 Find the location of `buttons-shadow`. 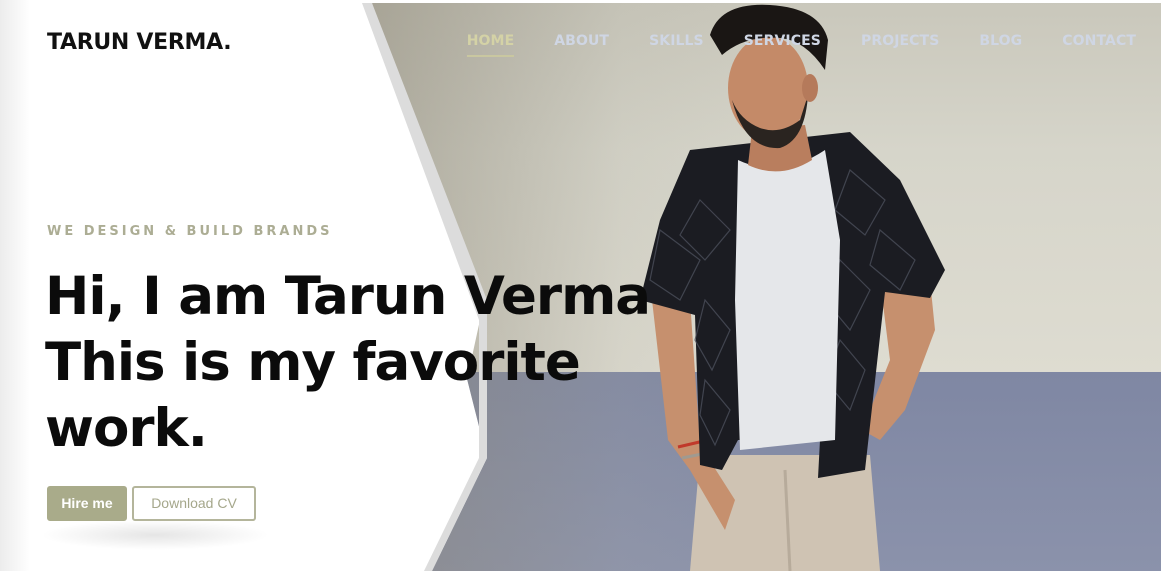

buttons-shadow is located at coordinates (155, 535).